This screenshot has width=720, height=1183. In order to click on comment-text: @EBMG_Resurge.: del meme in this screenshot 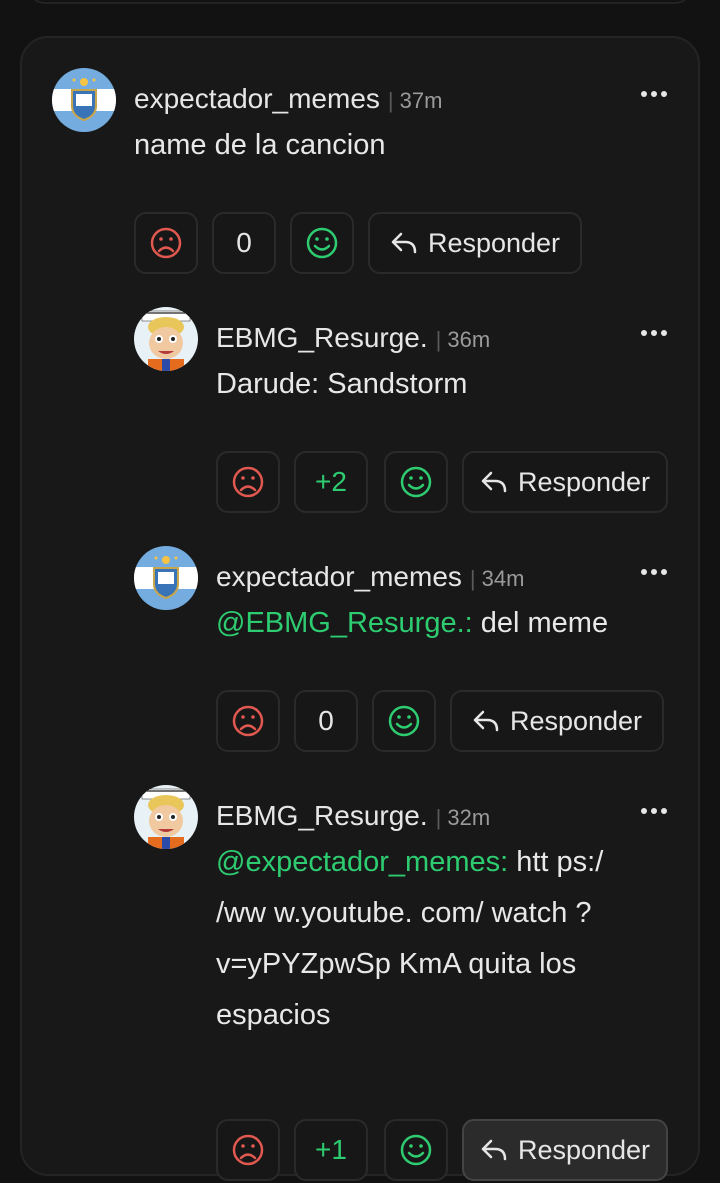, I will do `click(412, 623)`.